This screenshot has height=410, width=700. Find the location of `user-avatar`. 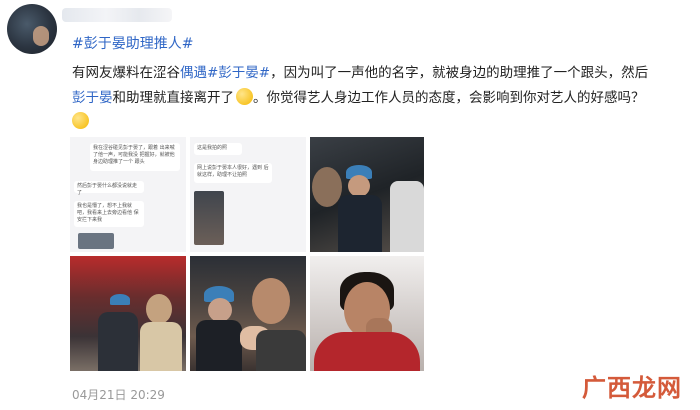

user-avatar is located at coordinates (32, 29).